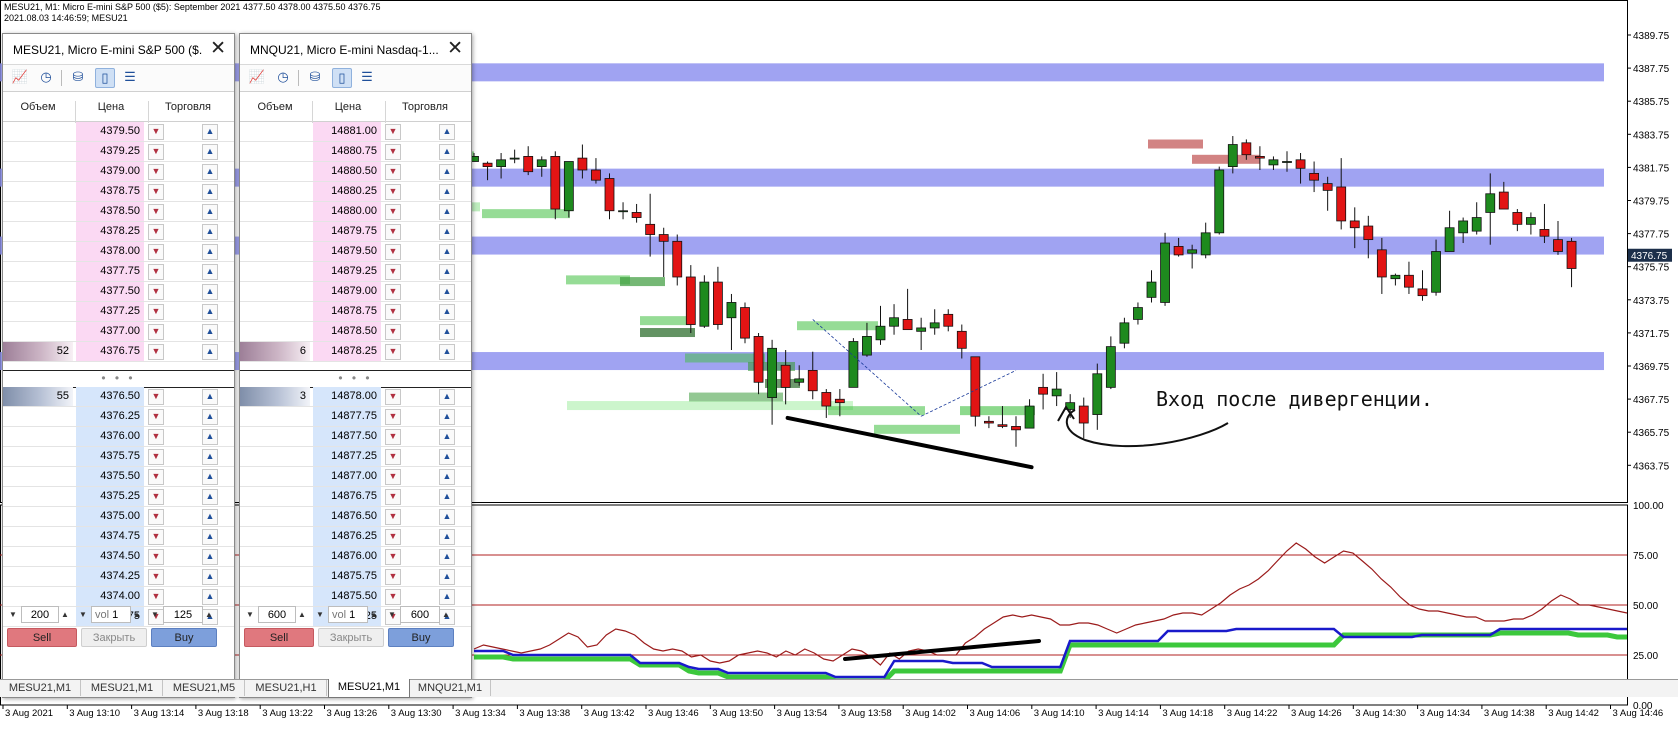 The width and height of the screenshot is (1678, 748). I want to click on tab-mesu21-m5: MESU21,M5, so click(204, 688).